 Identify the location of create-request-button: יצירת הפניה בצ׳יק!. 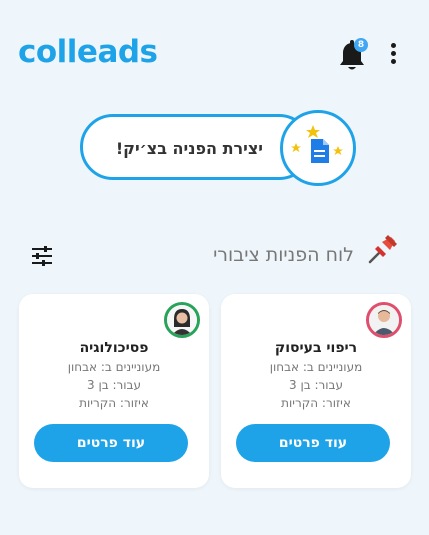
(196, 147).